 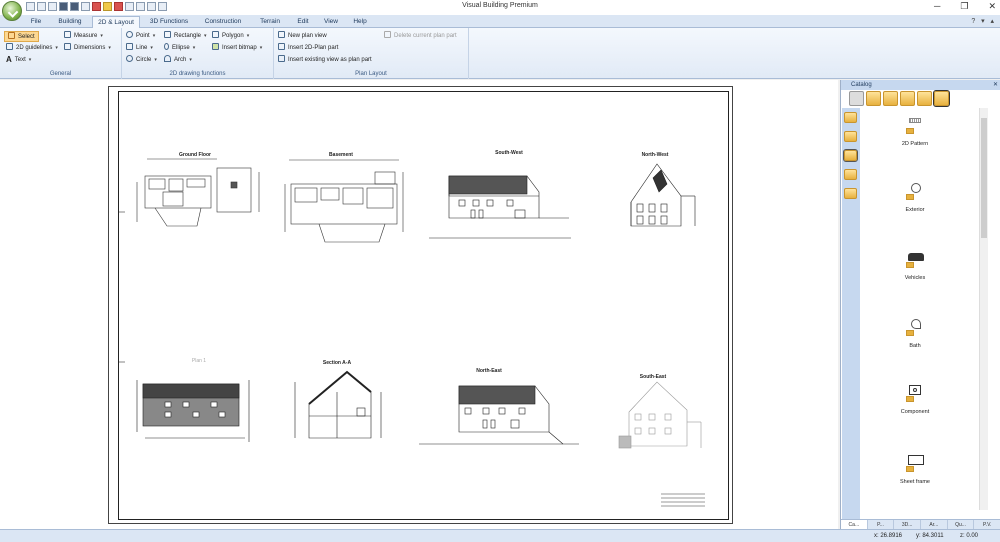 I want to click on group-label-general: General, so click(x=60, y=74).